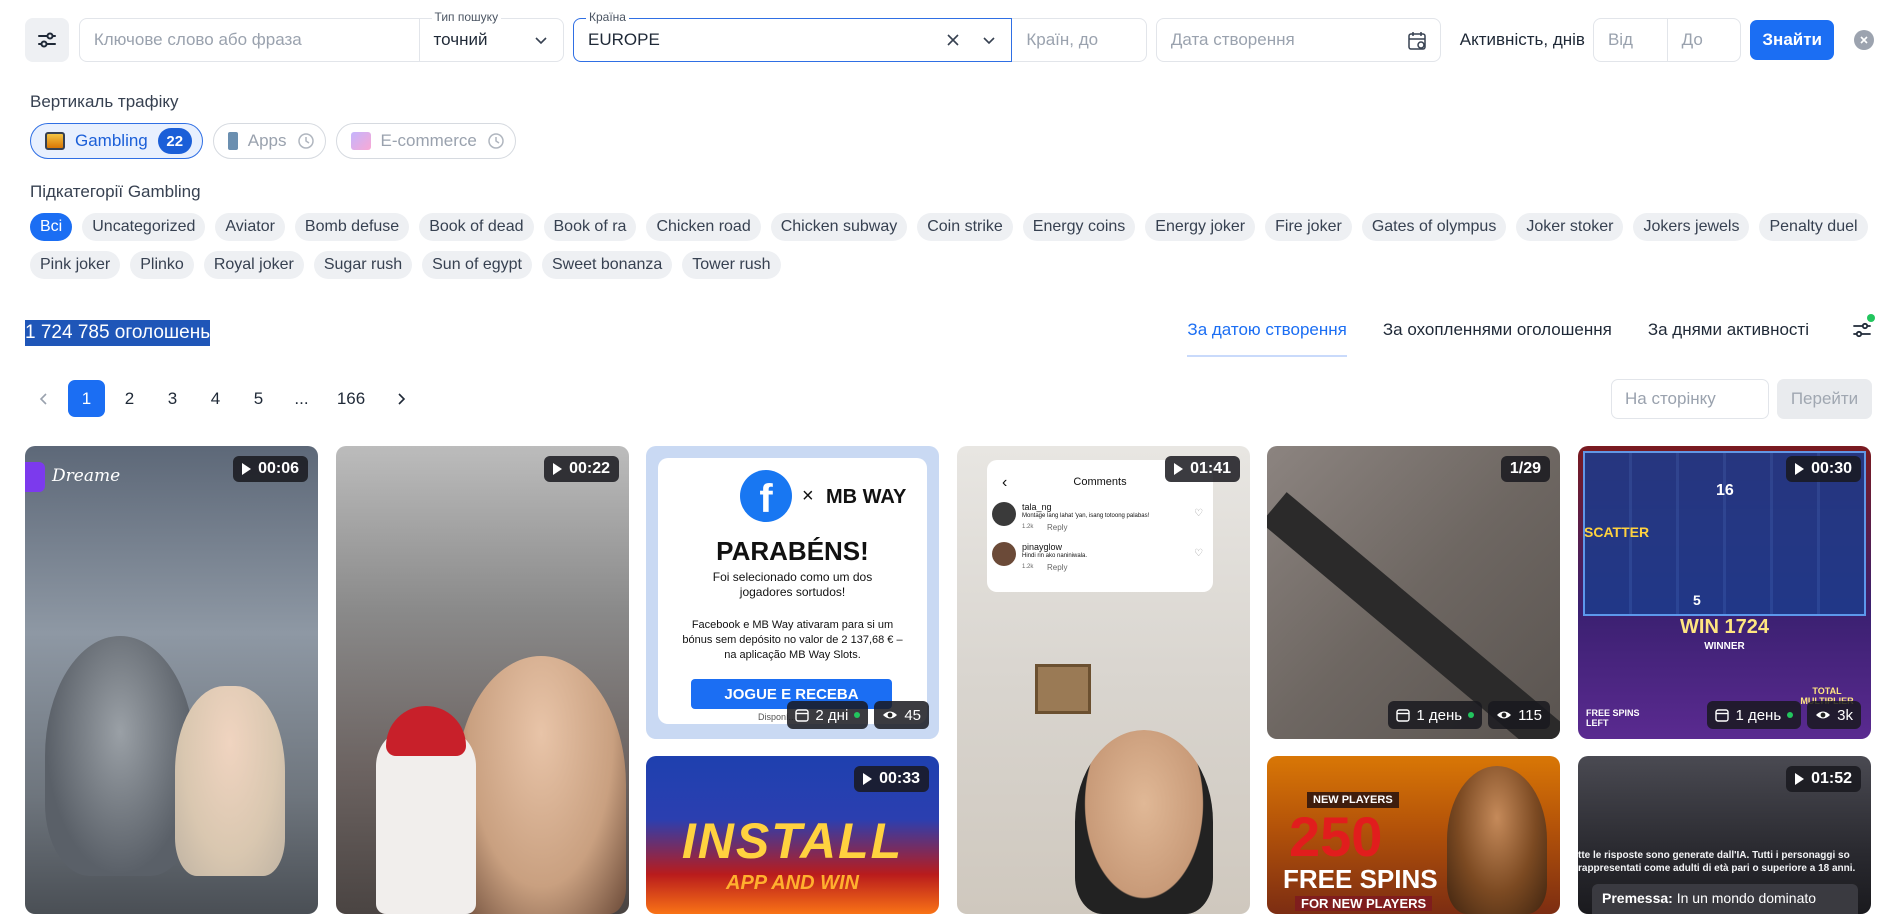 The height and width of the screenshot is (914, 1894). I want to click on avatar, so click(1004, 554).